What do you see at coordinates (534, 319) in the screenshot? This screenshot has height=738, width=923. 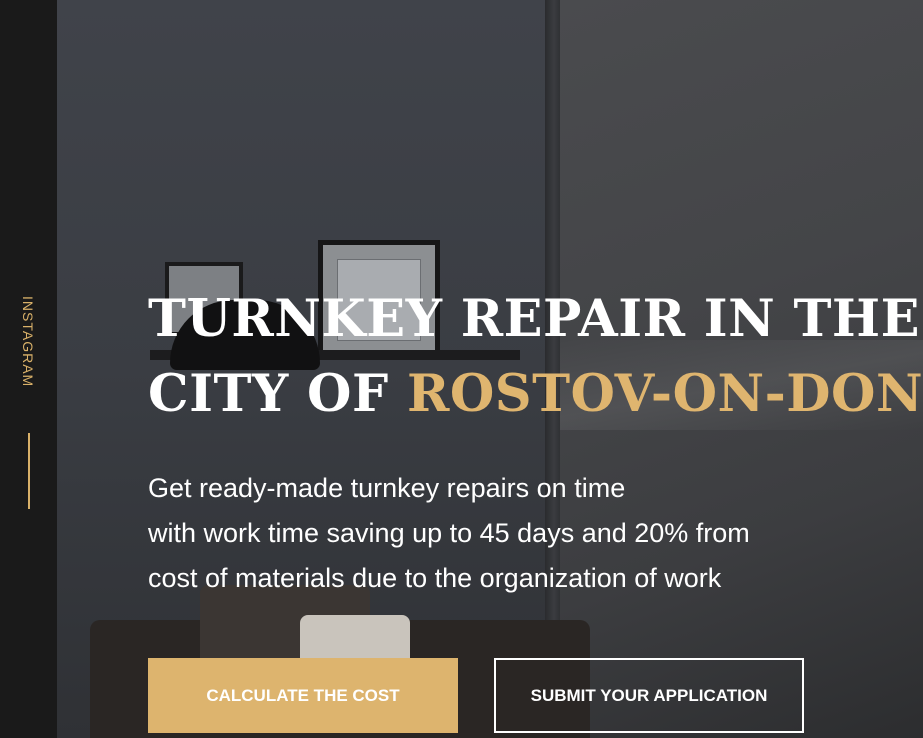 I see `headline-line-1: TURNKEY REPAIR IN THE` at bounding box center [534, 319].